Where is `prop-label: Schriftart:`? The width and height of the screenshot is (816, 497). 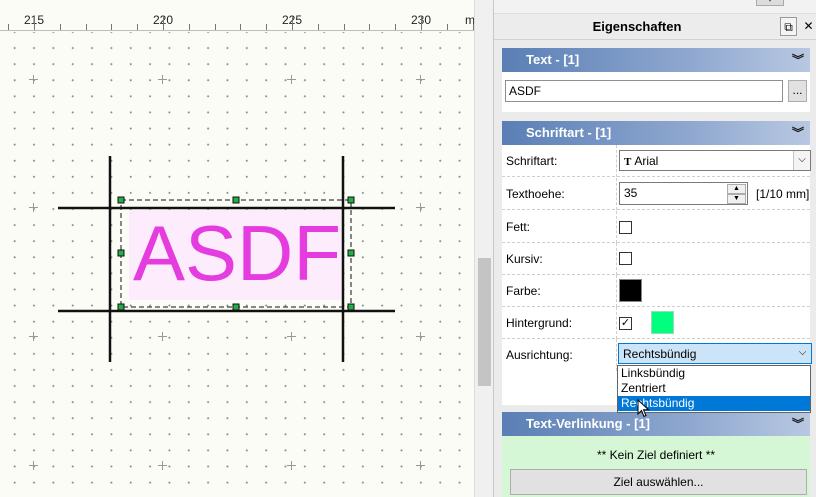
prop-label: Schriftart: is located at coordinates (532, 161).